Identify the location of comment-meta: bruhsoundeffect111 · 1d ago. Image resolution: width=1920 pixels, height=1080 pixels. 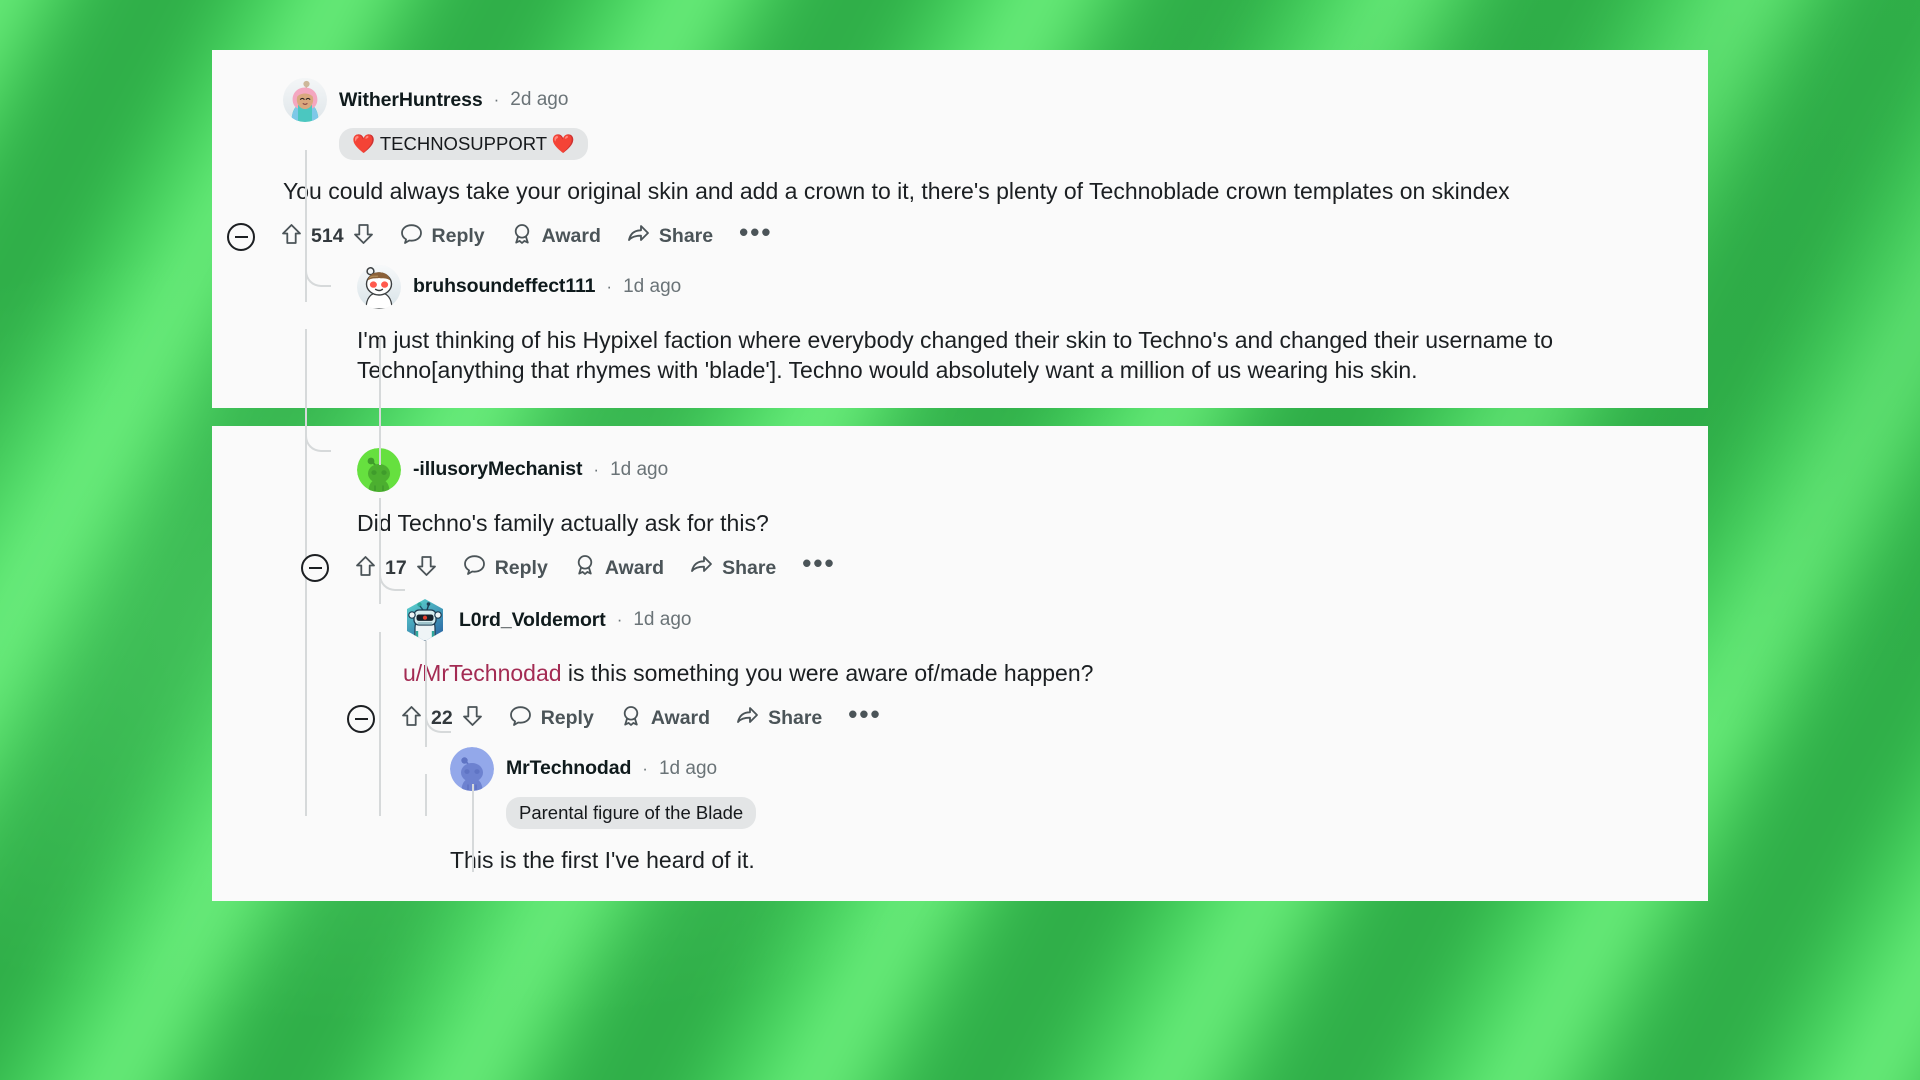
(547, 286).